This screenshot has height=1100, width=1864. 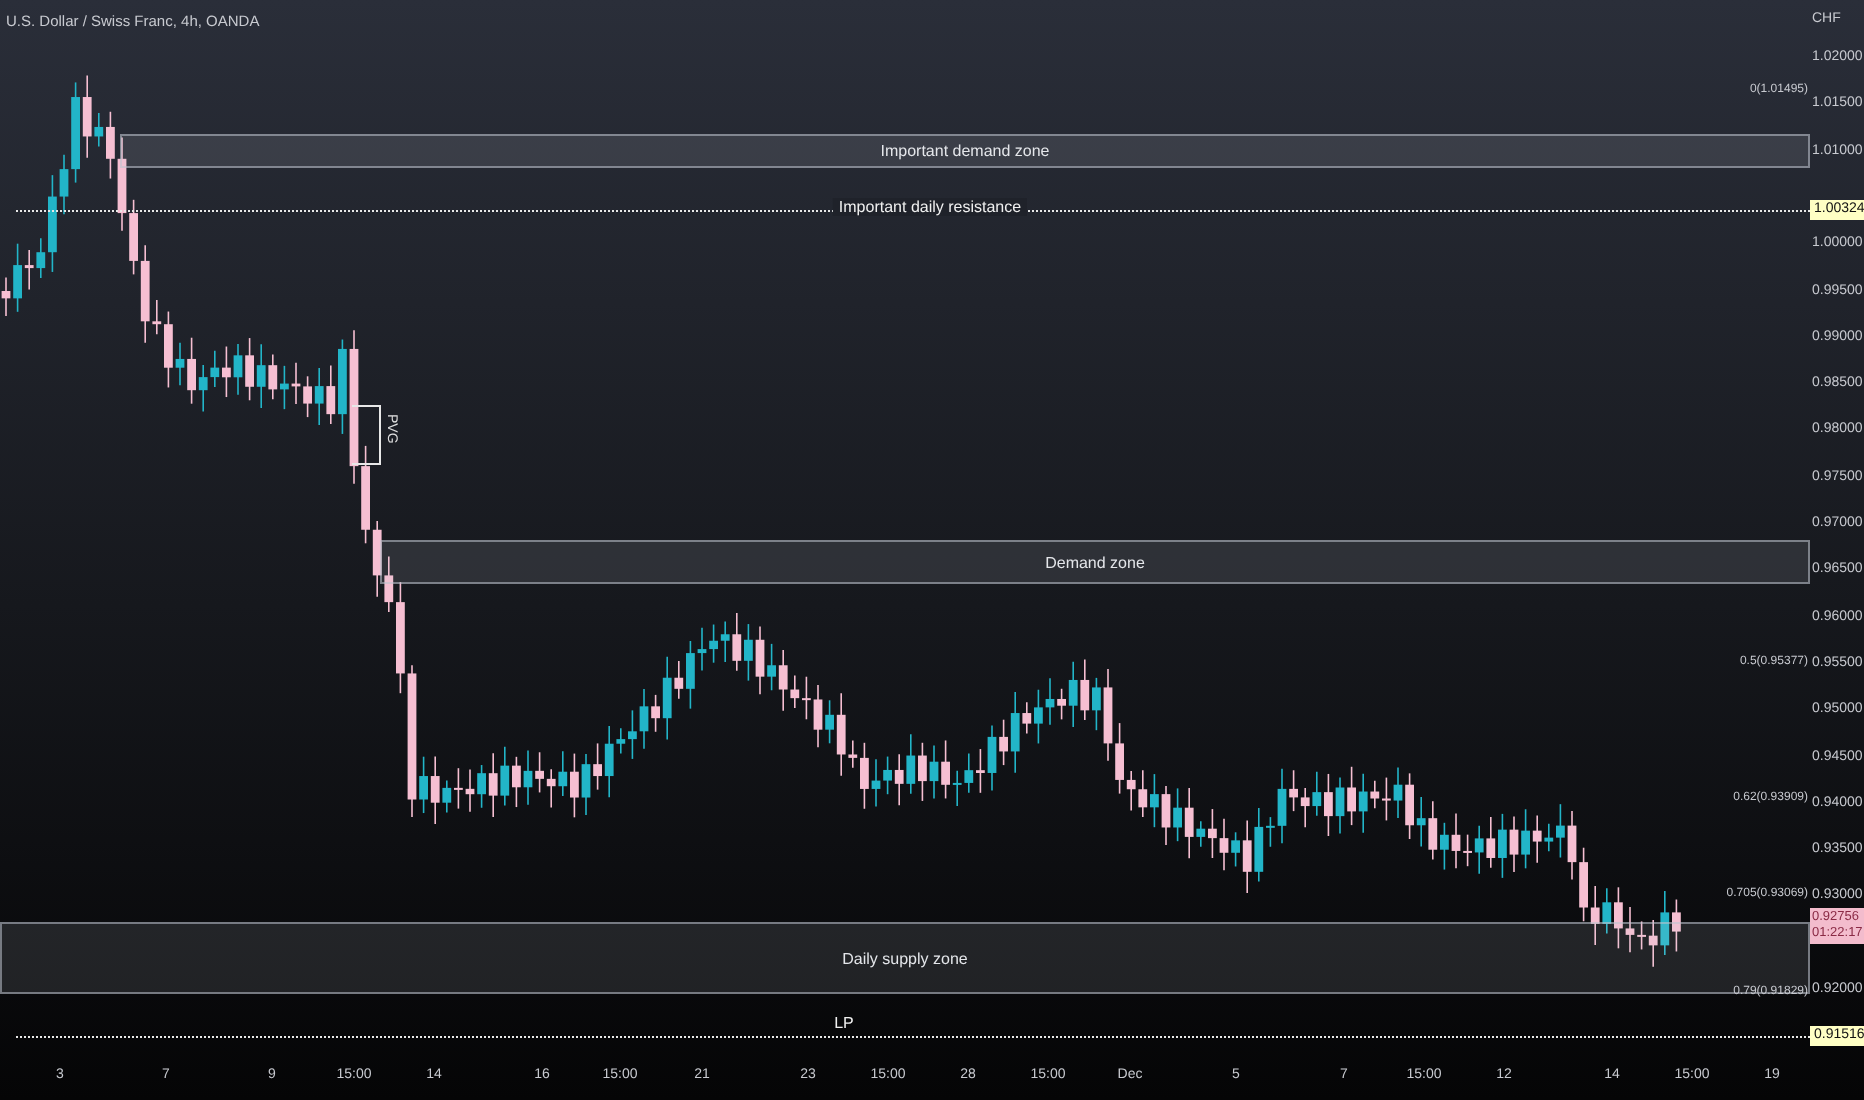 I want to click on level-label: Important daily resistance, so click(x=930, y=207).